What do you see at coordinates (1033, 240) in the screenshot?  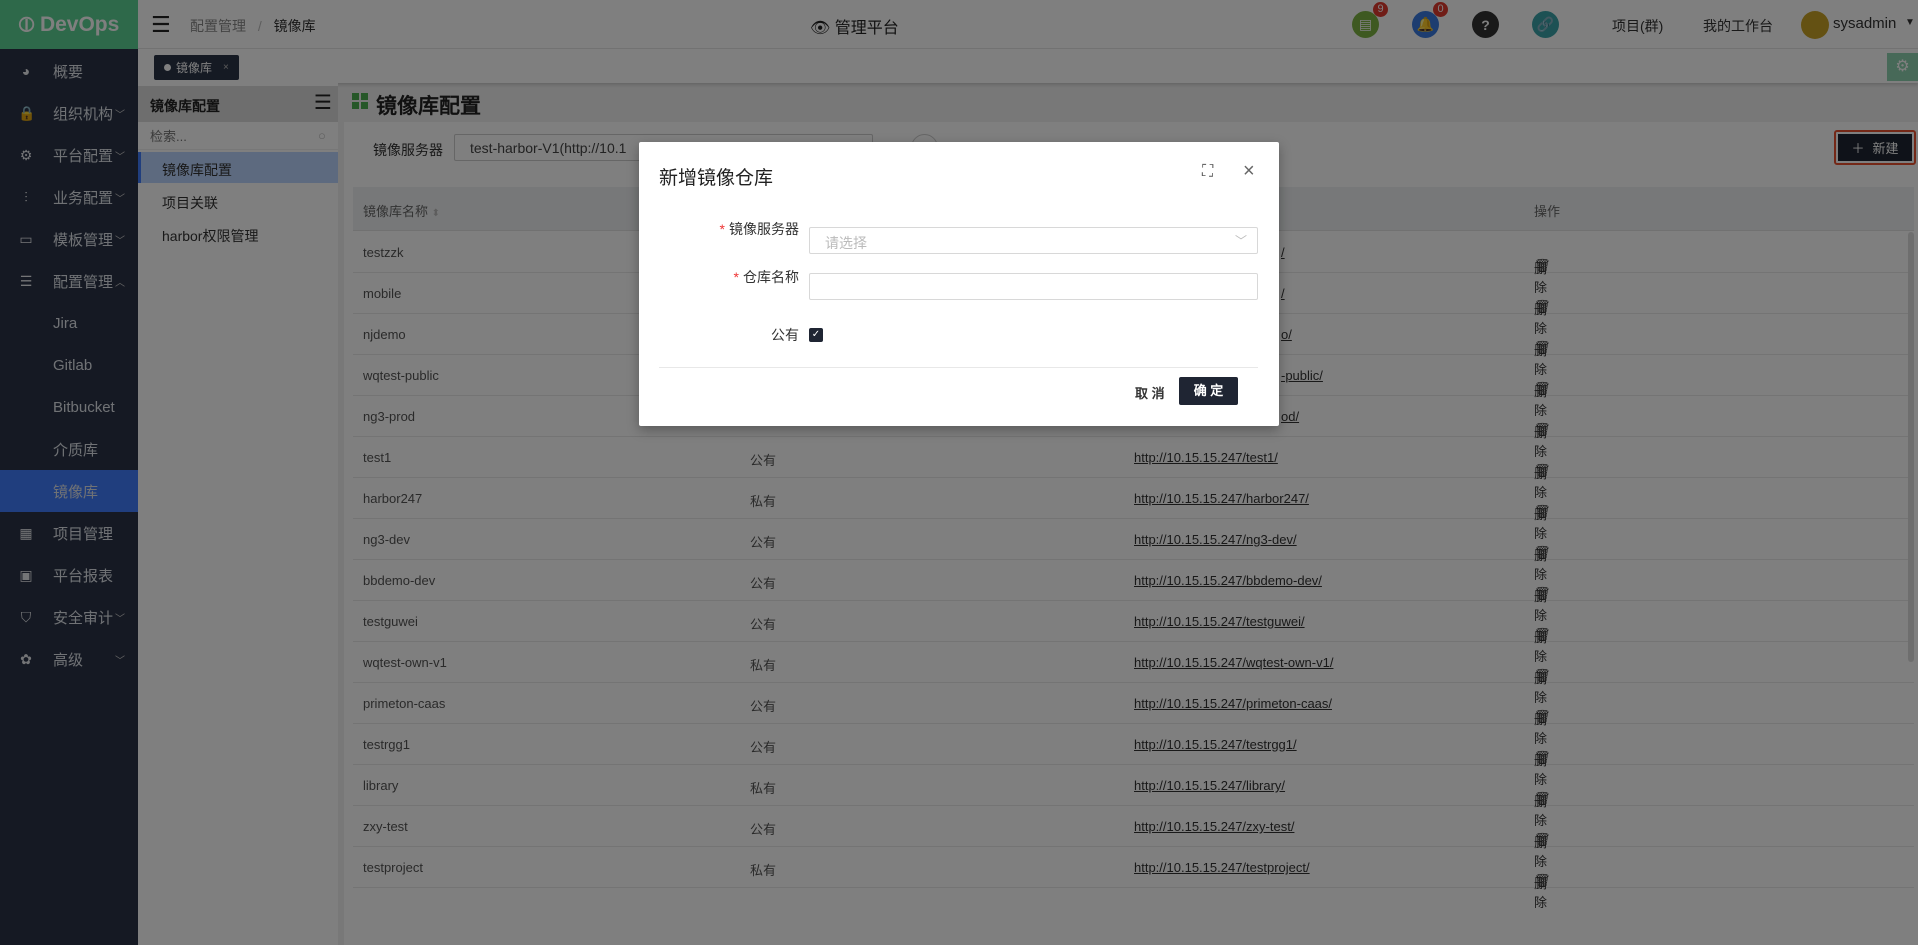 I see `server-select-field: 请选择 ﹀` at bounding box center [1033, 240].